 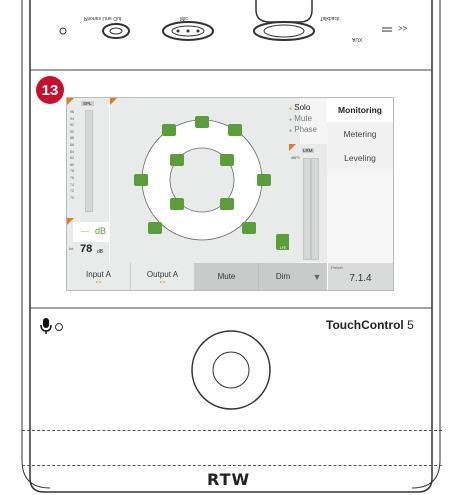 I want to click on solo-mute-phase-options: ● Solo ● Mute ● Phase, so click(x=309, y=119).